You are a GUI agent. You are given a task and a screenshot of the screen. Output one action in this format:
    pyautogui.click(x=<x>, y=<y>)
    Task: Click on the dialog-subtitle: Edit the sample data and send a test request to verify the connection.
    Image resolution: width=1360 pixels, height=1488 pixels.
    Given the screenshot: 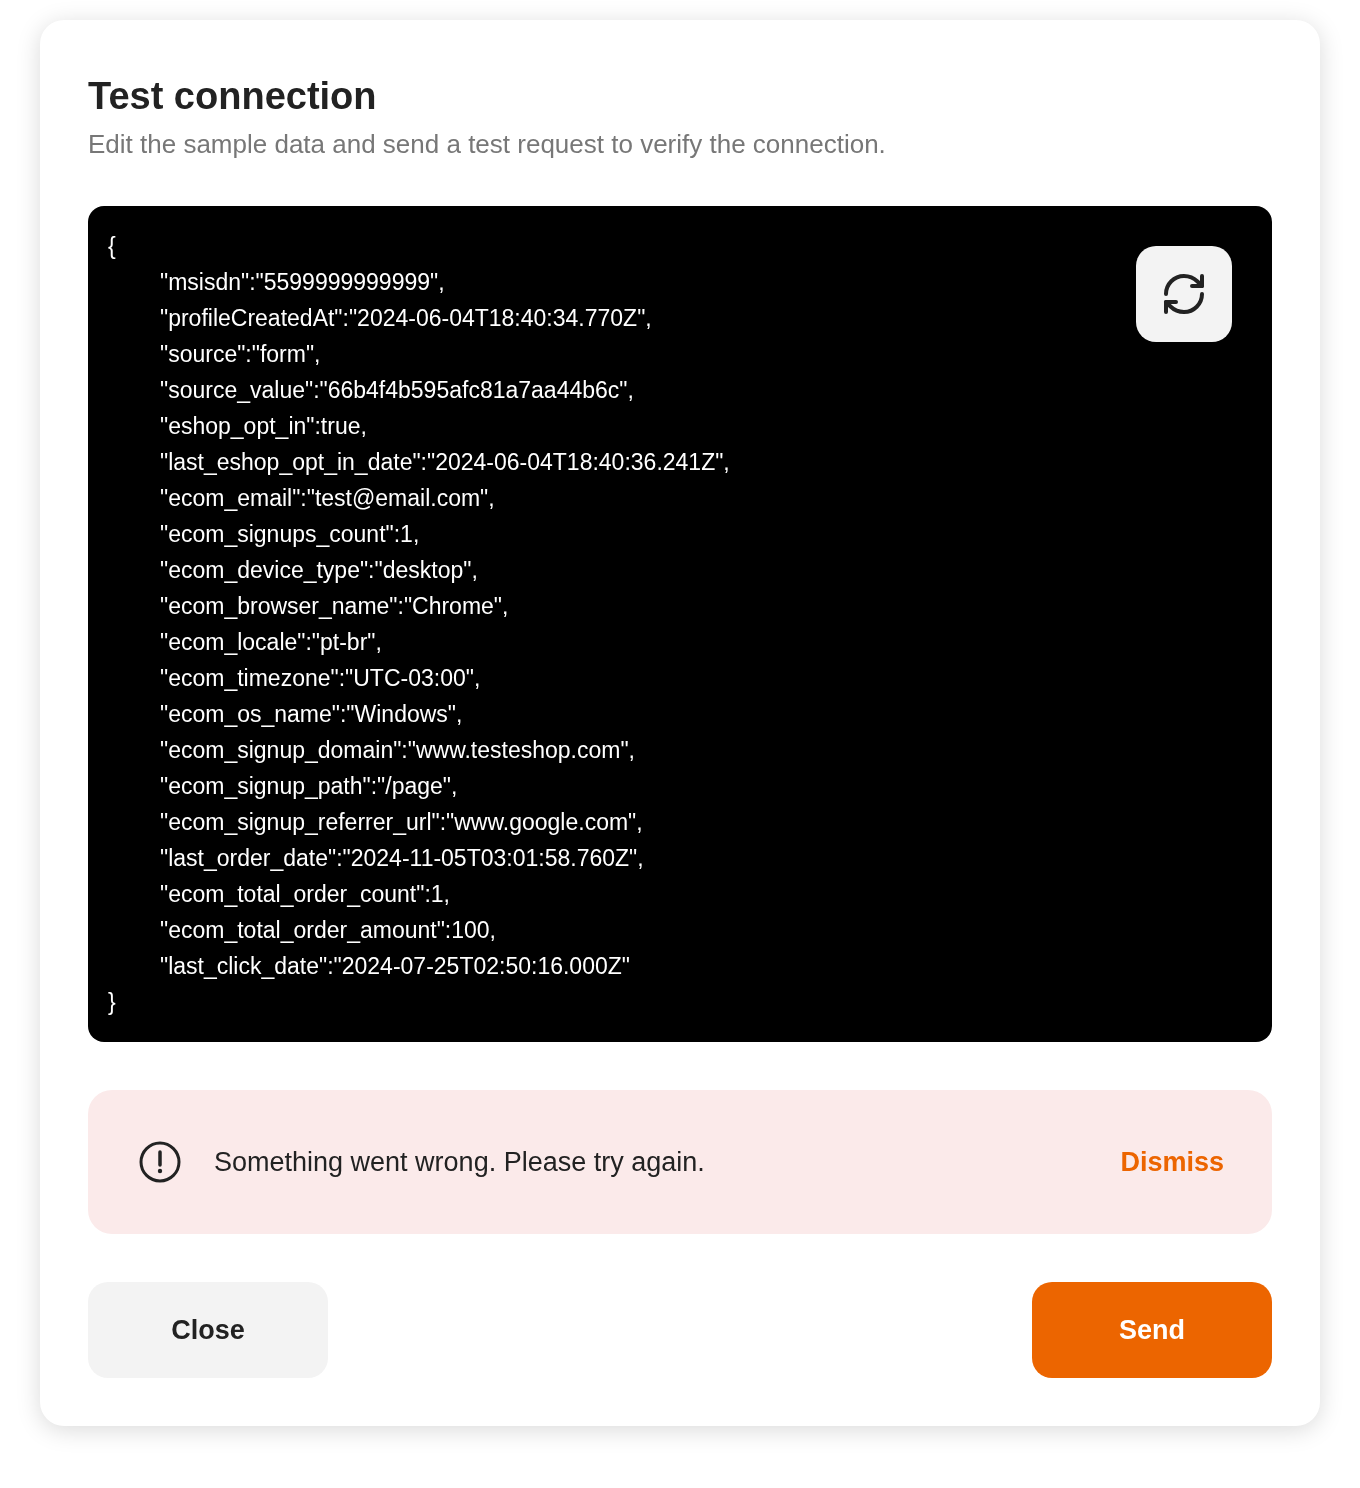 What is the action you would take?
    pyautogui.click(x=487, y=144)
    